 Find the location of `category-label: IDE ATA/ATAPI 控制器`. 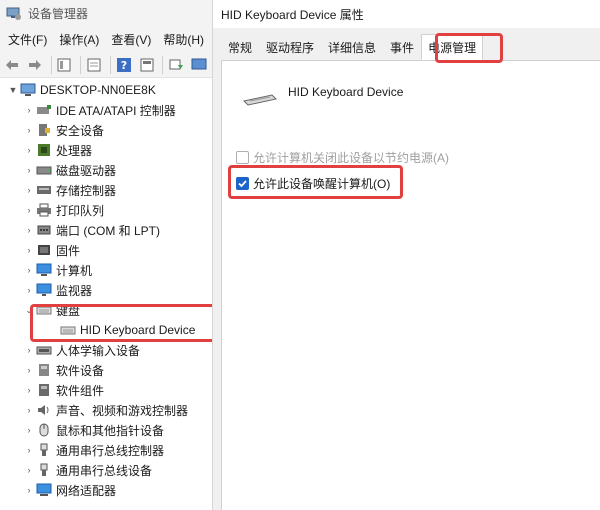

category-label: IDE ATA/ATAPI 控制器 is located at coordinates (116, 110).